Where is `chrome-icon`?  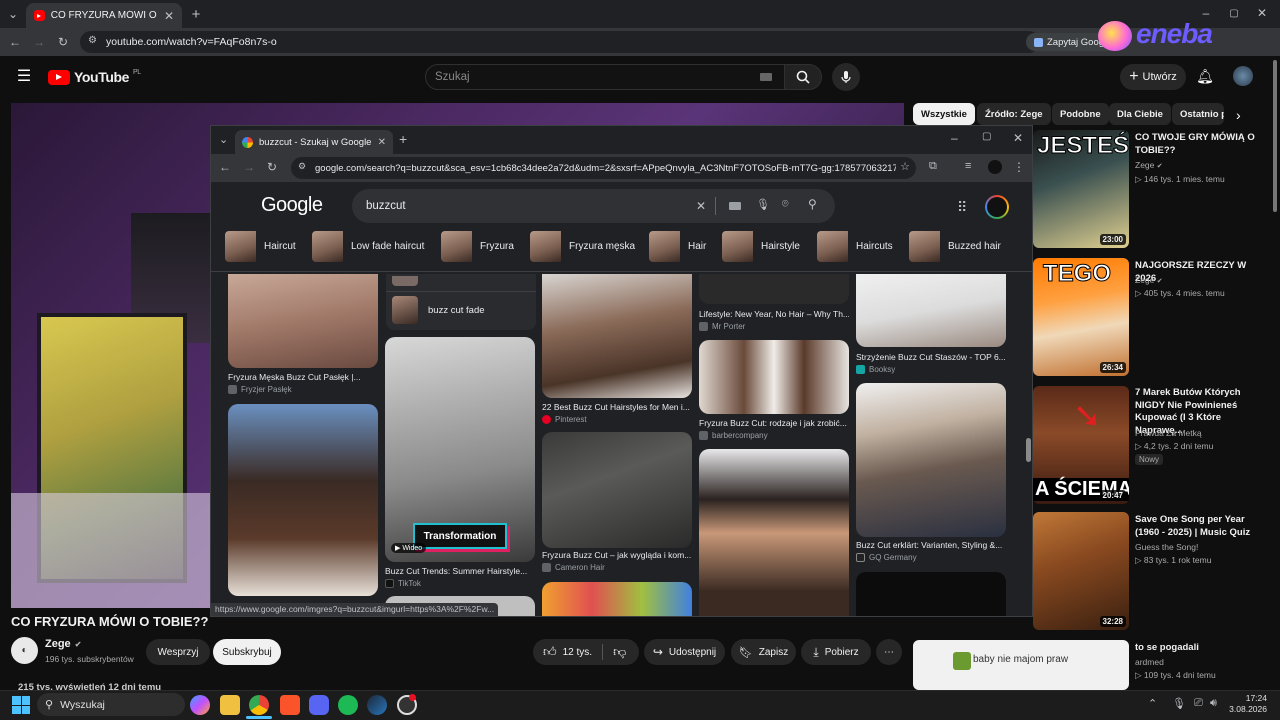 chrome-icon is located at coordinates (259, 705).